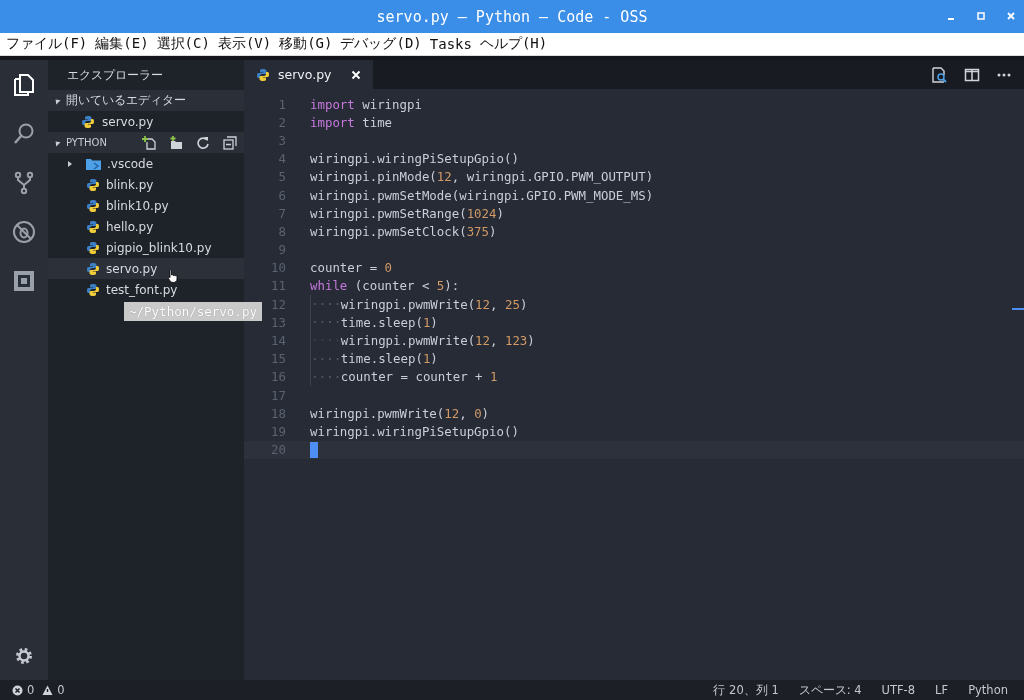  What do you see at coordinates (47, 44) in the screenshot?
I see `menu-item: ファイル(F)` at bounding box center [47, 44].